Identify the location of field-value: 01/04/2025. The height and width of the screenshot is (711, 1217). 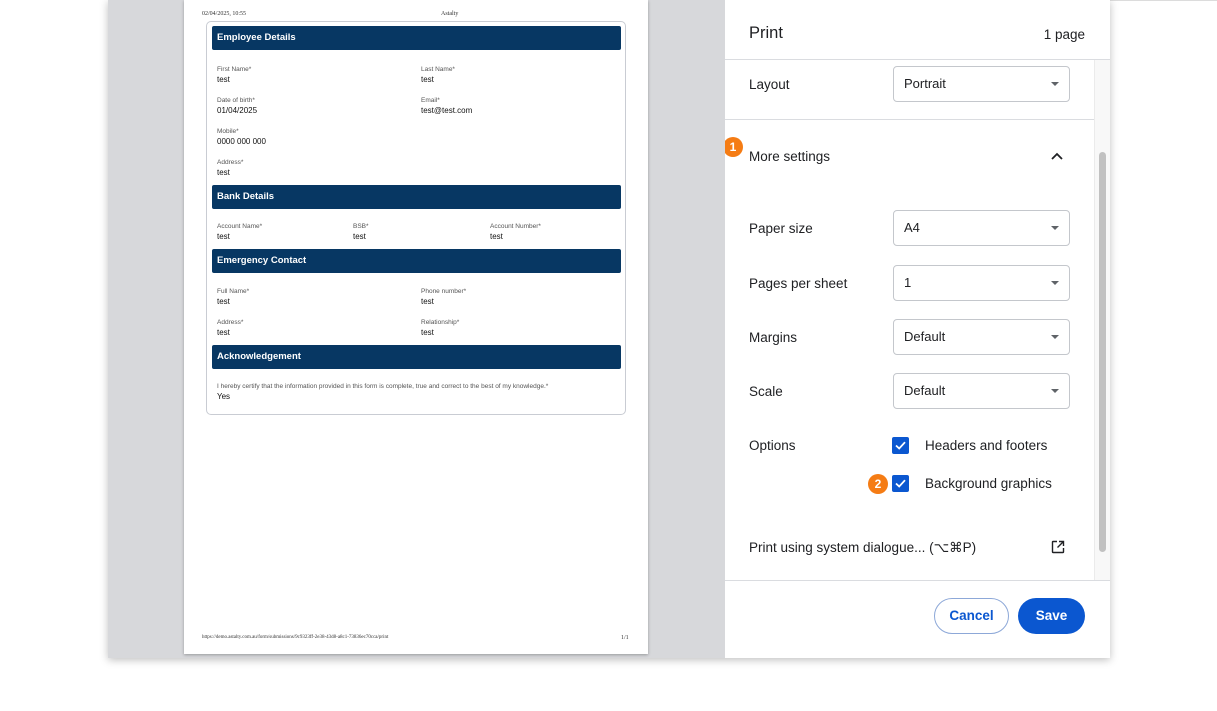
(237, 110).